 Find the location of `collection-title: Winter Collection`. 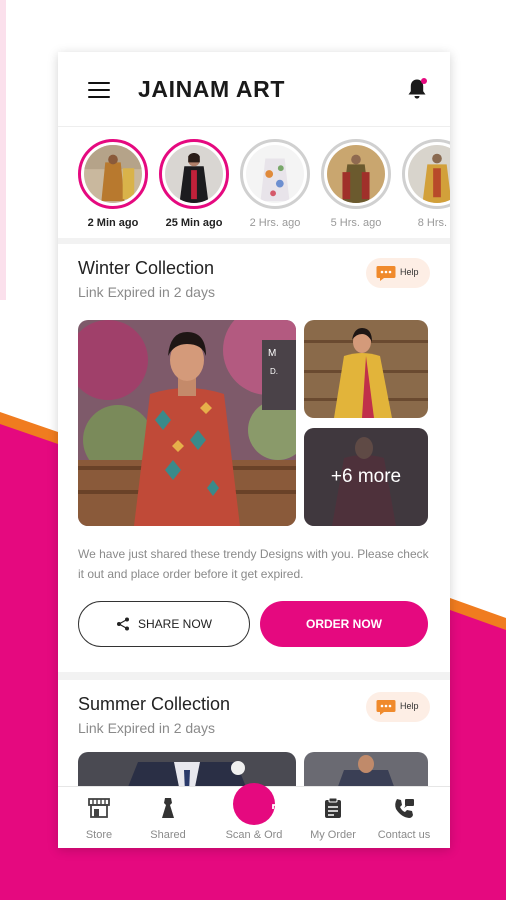

collection-title: Winter Collection is located at coordinates (146, 268).